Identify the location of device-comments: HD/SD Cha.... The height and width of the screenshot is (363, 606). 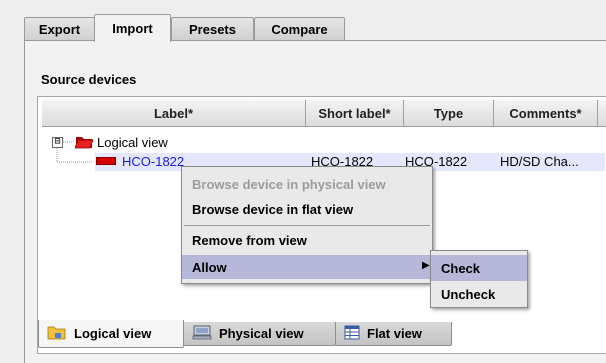
(539, 161).